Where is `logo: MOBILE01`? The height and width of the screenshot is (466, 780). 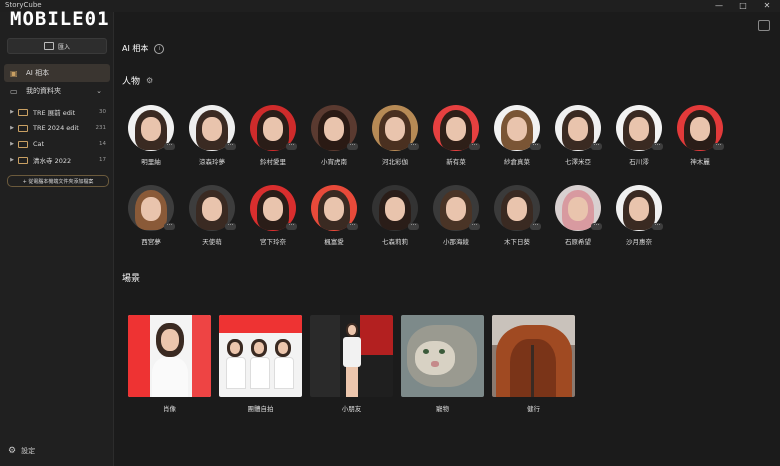 logo: MOBILE01 is located at coordinates (60, 19).